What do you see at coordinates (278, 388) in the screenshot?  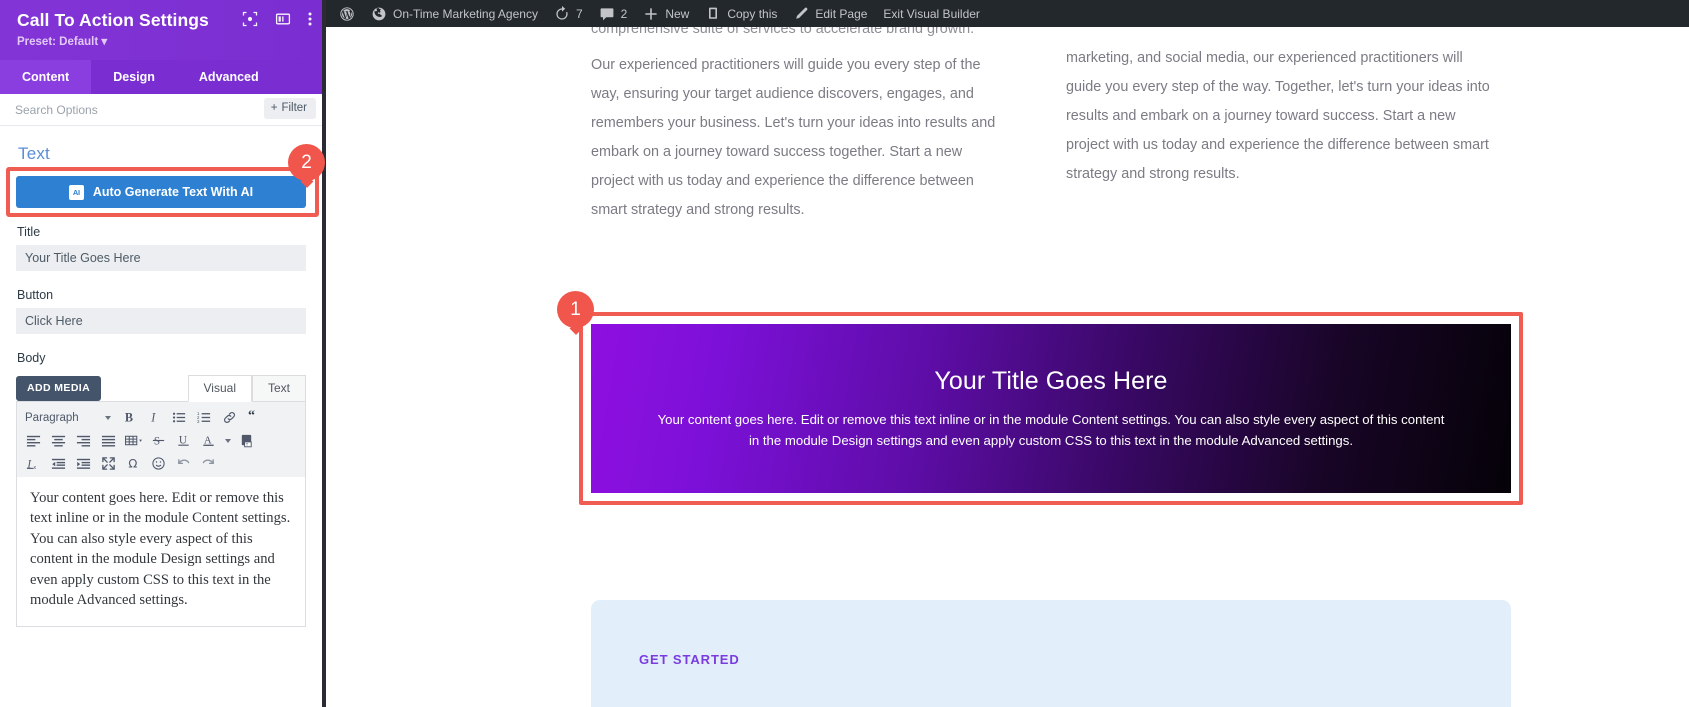 I see `editor-tab-text: Text` at bounding box center [278, 388].